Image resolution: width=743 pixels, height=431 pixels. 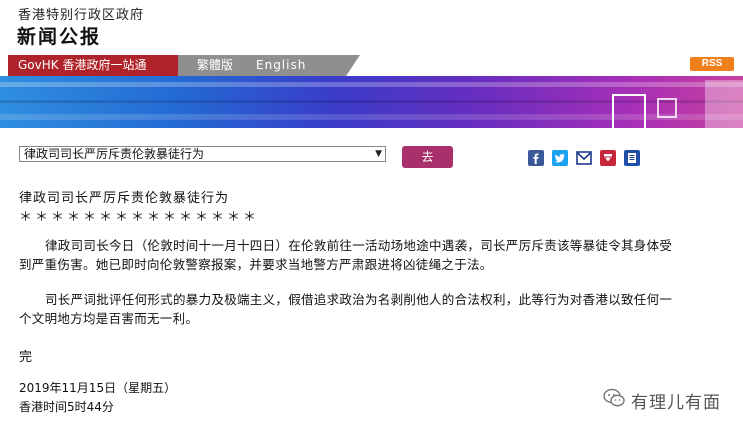 What do you see at coordinates (100, 65) in the screenshot?
I see `govhk-link: GovHK 香港政府一站通` at bounding box center [100, 65].